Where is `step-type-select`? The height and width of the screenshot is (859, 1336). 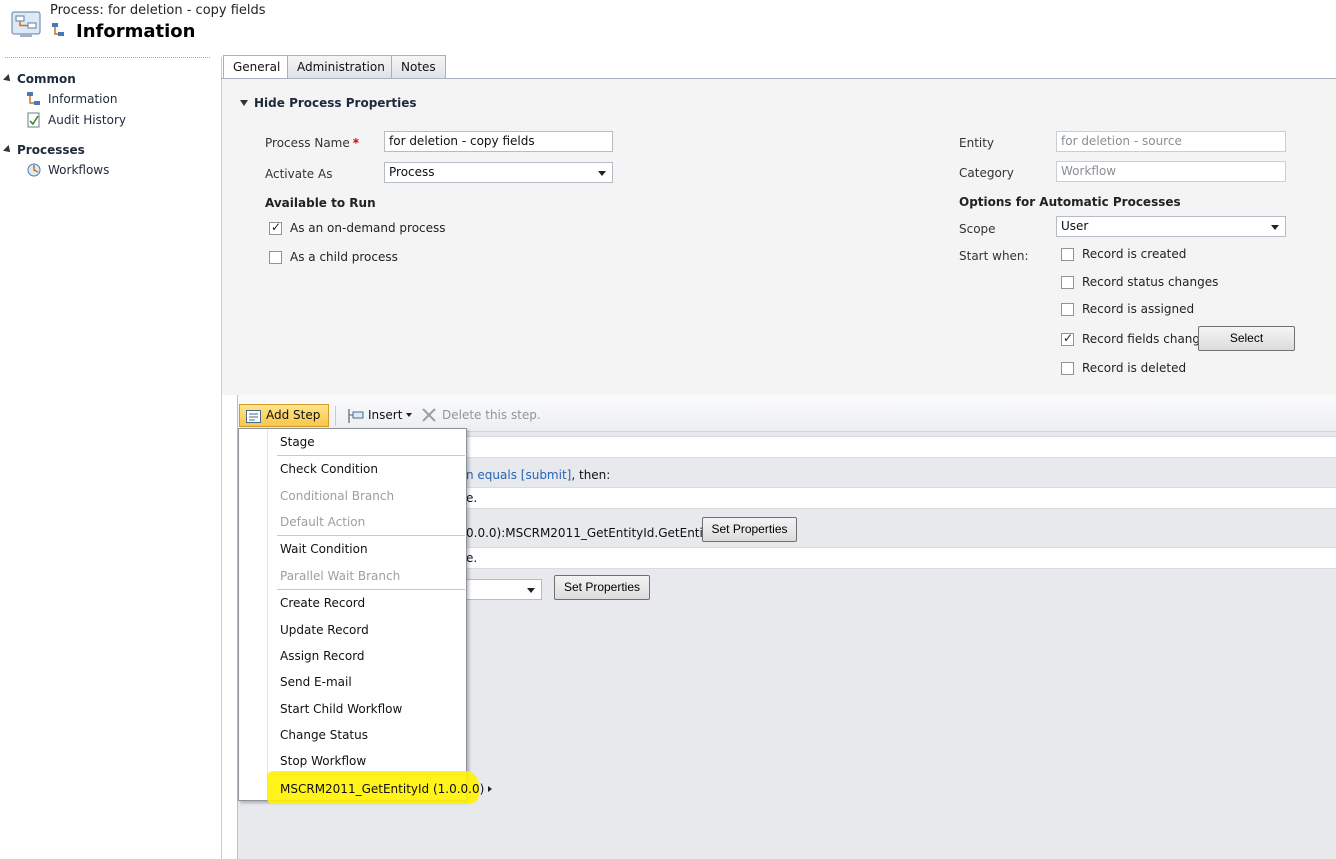 step-type-select is located at coordinates (504, 589).